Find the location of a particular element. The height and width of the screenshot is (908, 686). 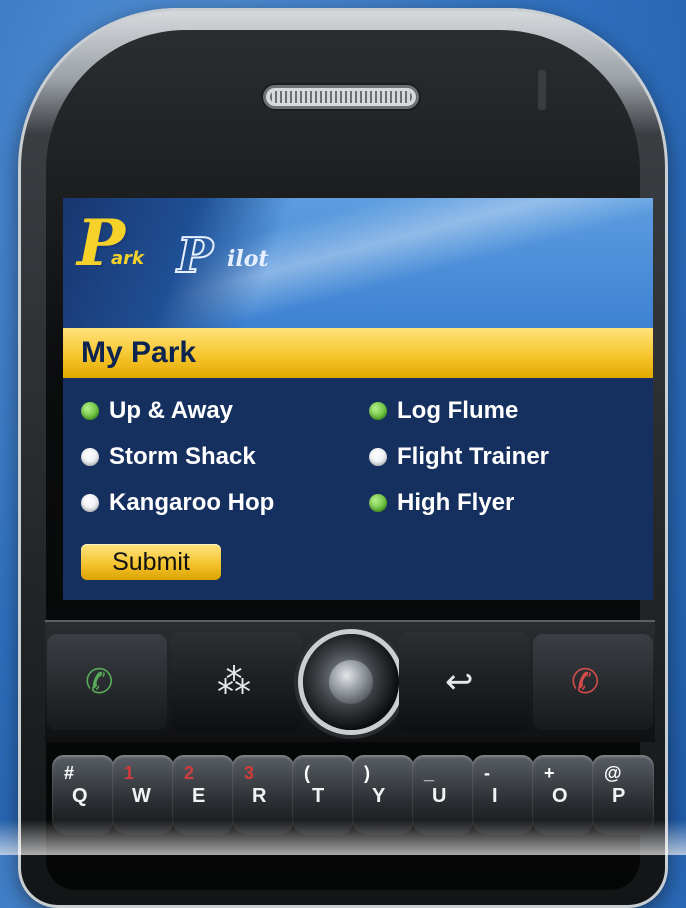

parkpilot-logo: P ark P ilot is located at coordinates (197, 261).